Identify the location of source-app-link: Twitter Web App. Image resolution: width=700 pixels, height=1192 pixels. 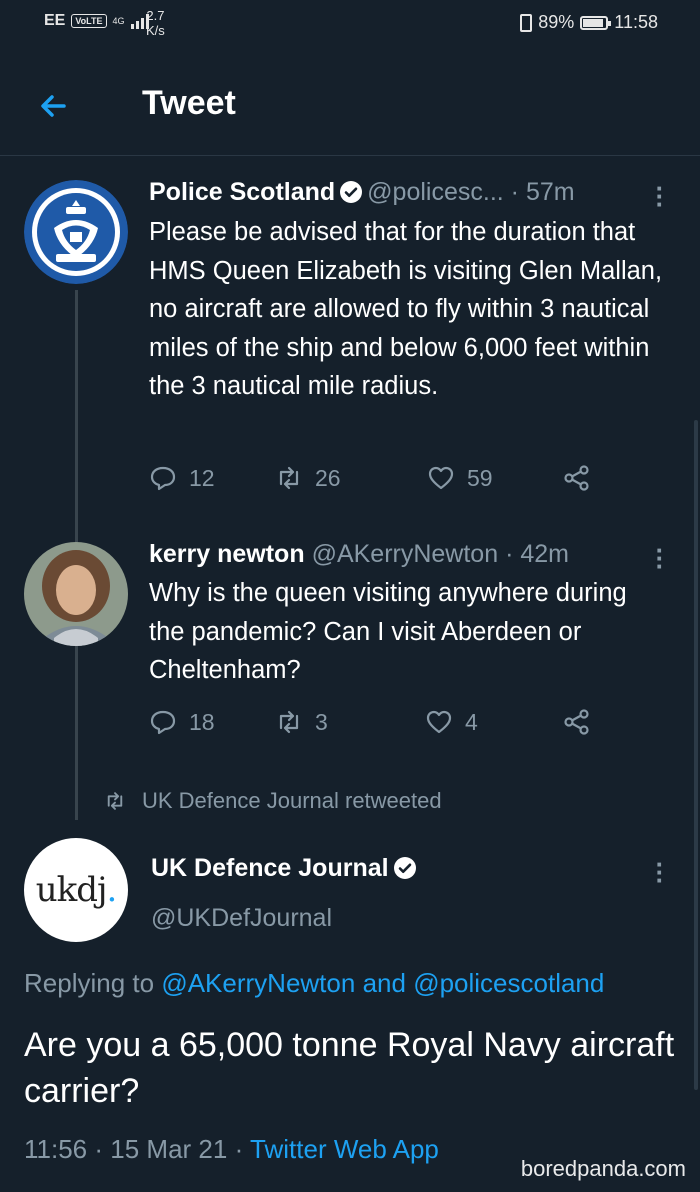
(344, 1149).